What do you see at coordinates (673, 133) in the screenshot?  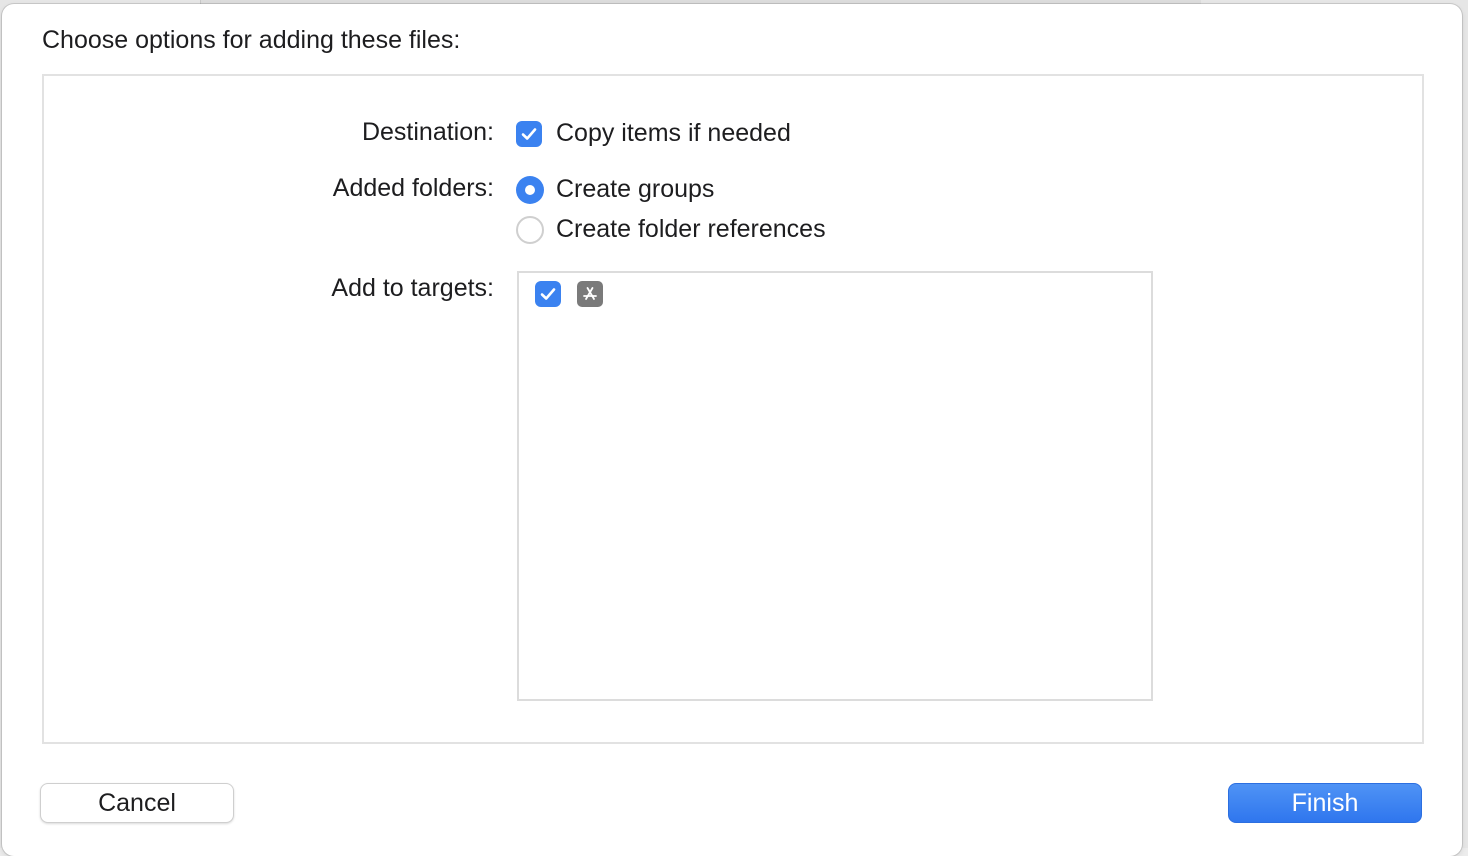 I see `copy-items-label: Copy items if needed` at bounding box center [673, 133].